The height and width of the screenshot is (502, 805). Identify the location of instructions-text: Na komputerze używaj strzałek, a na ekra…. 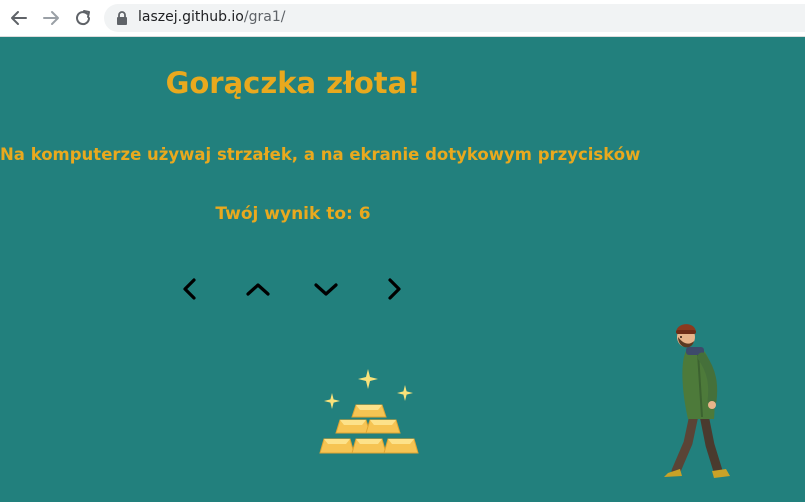
(320, 154).